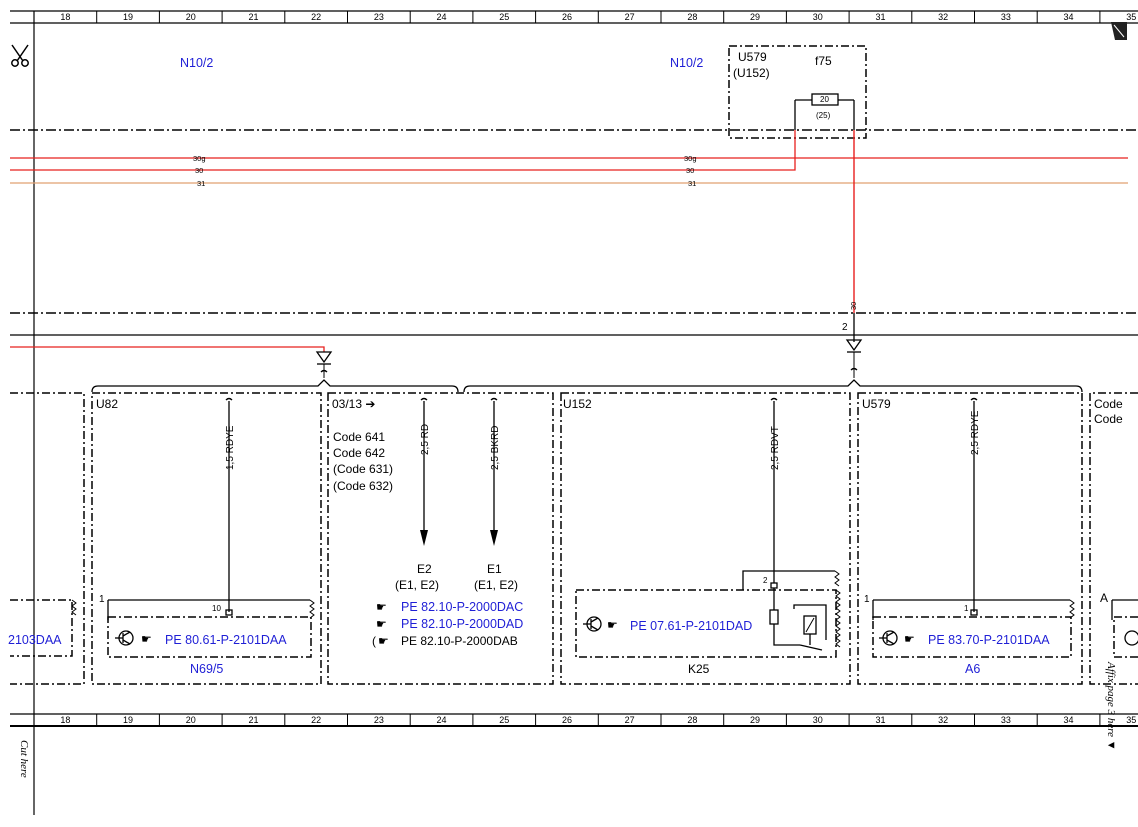  Describe the element at coordinates (690, 170) in the screenshot. I see `wire-30-label-b: 30` at that location.